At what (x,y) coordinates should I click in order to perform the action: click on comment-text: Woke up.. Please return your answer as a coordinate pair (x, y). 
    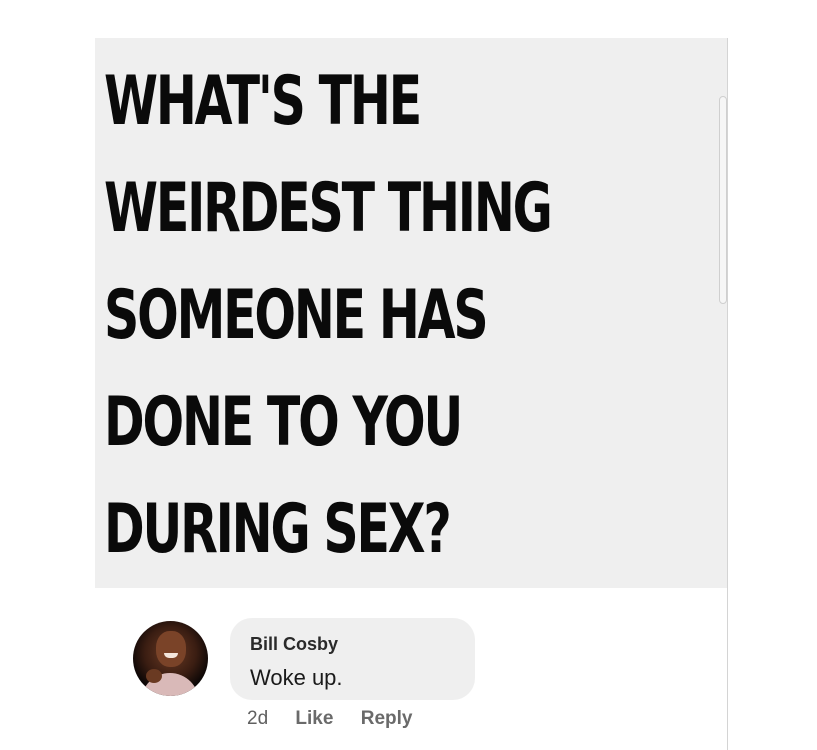
    Looking at the image, I should click on (296, 677).